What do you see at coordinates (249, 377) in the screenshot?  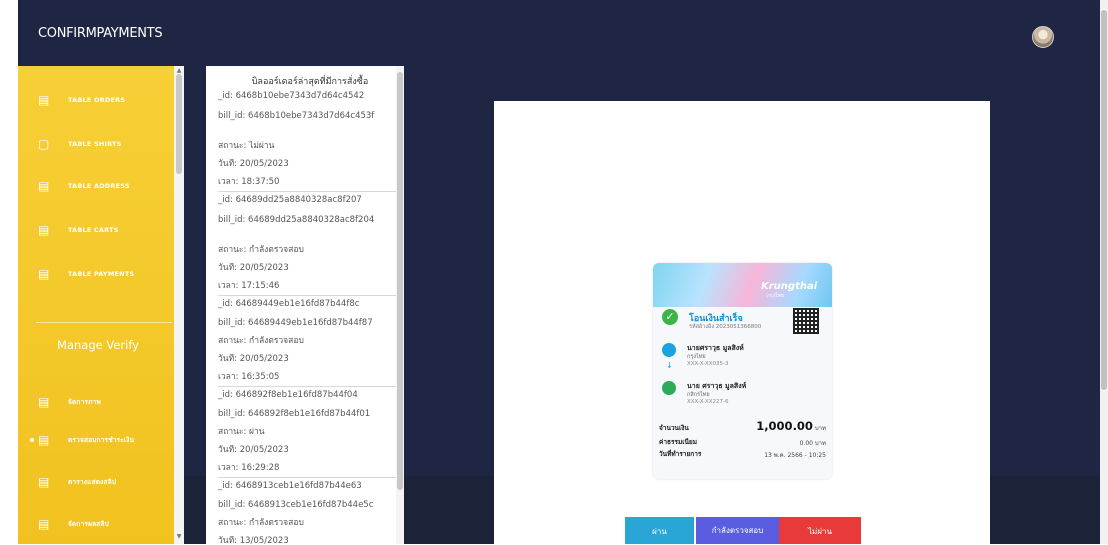 I see `order-time: เวลา: 16:35:05` at bounding box center [249, 377].